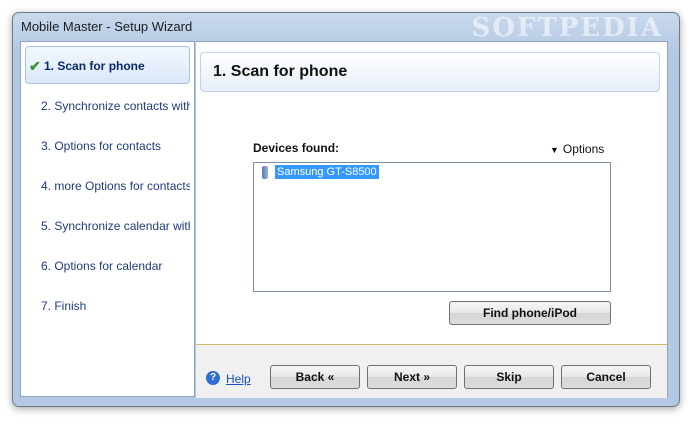 The height and width of the screenshot is (424, 695). I want to click on checkmark-icon: ✔, so click(35, 66).